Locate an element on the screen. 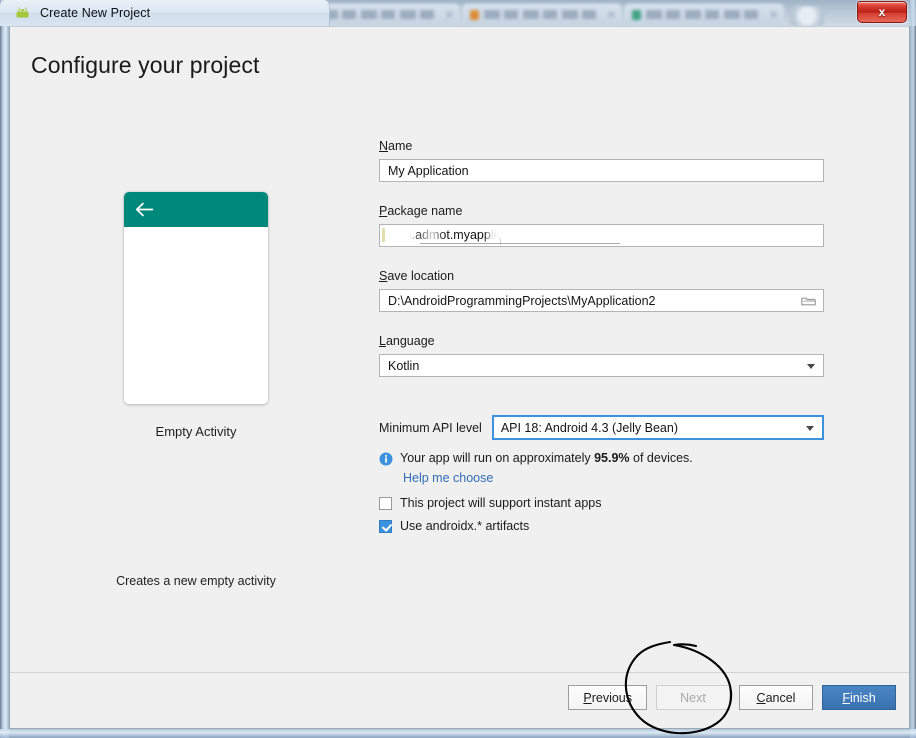 Image resolution: width=916 pixels, height=738 pixels. dialog-footer: Previous Next Cancel Finish is located at coordinates (459, 700).